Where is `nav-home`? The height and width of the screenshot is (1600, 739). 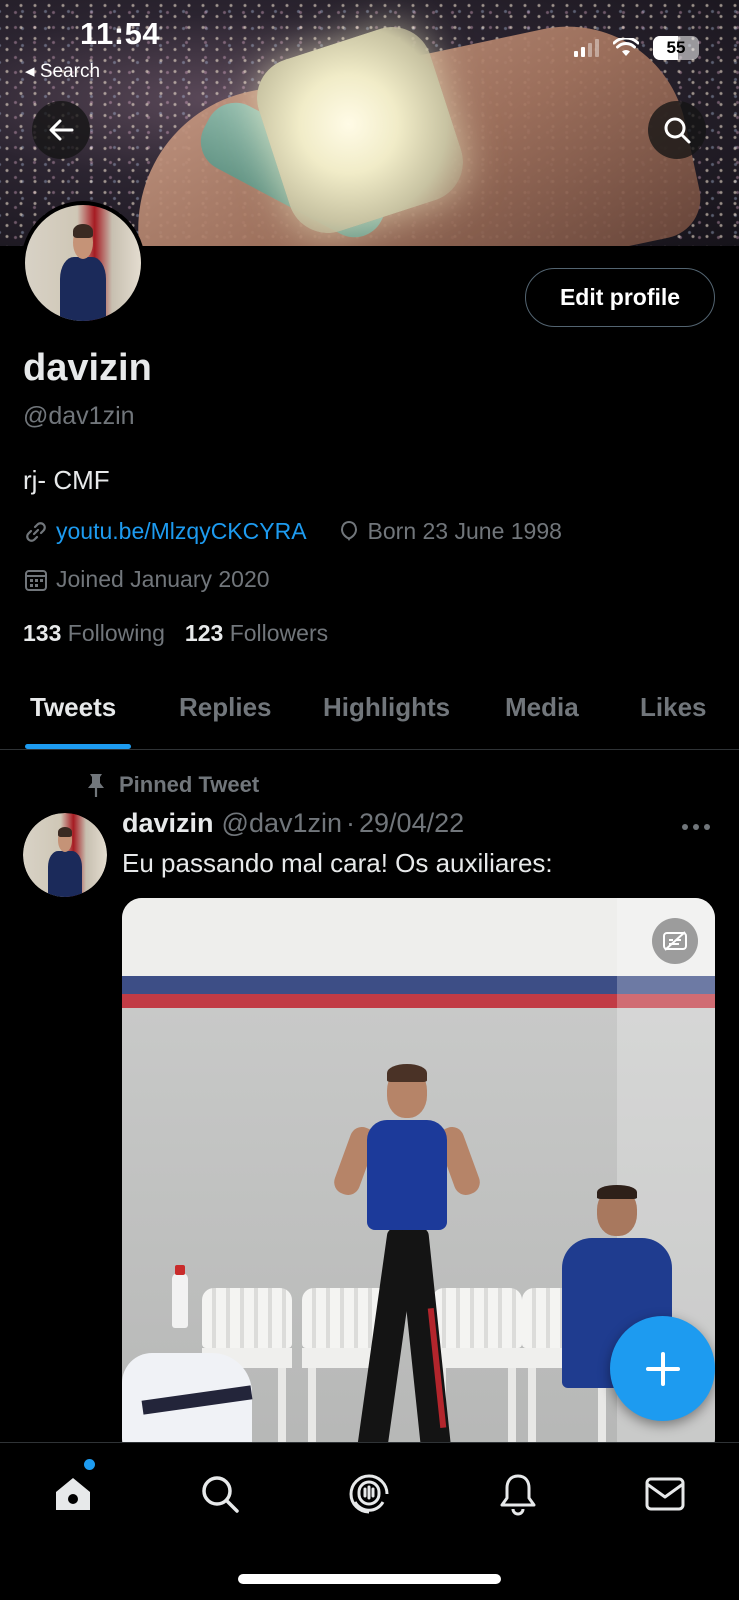 nav-home is located at coordinates (73, 1494).